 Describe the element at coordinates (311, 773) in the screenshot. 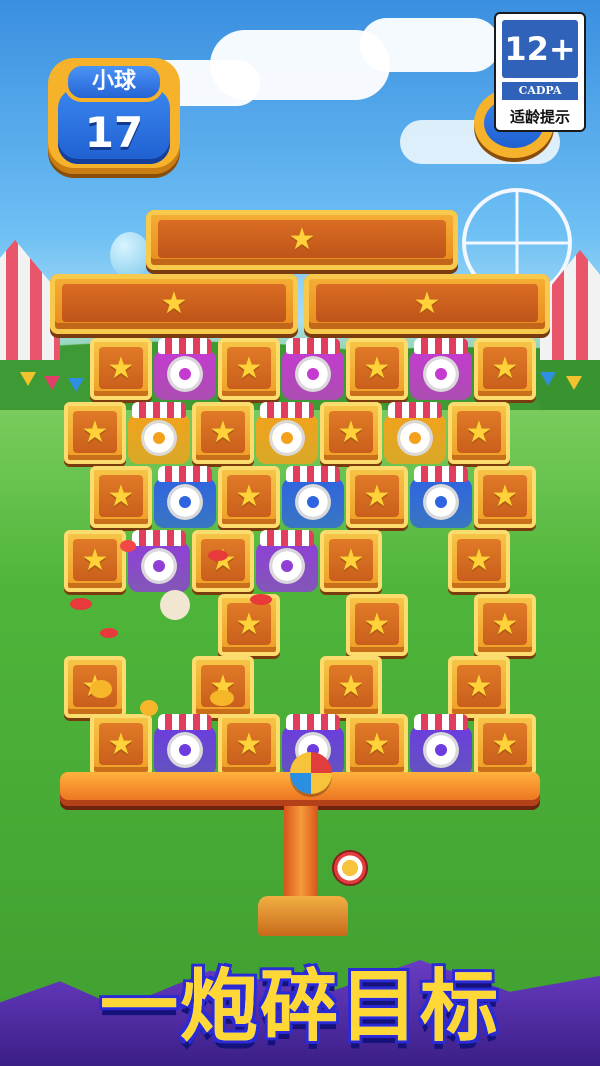

I see `cannon-ball` at that location.